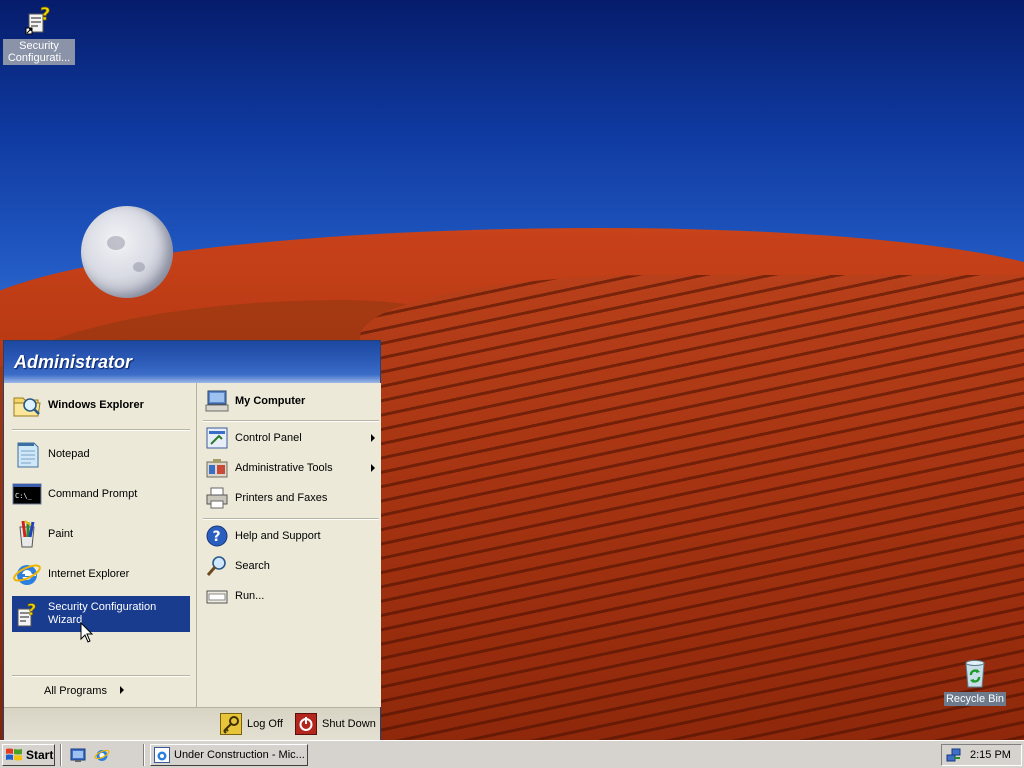  Describe the element at coordinates (127, 252) in the screenshot. I see `wallpaper-moon` at that location.